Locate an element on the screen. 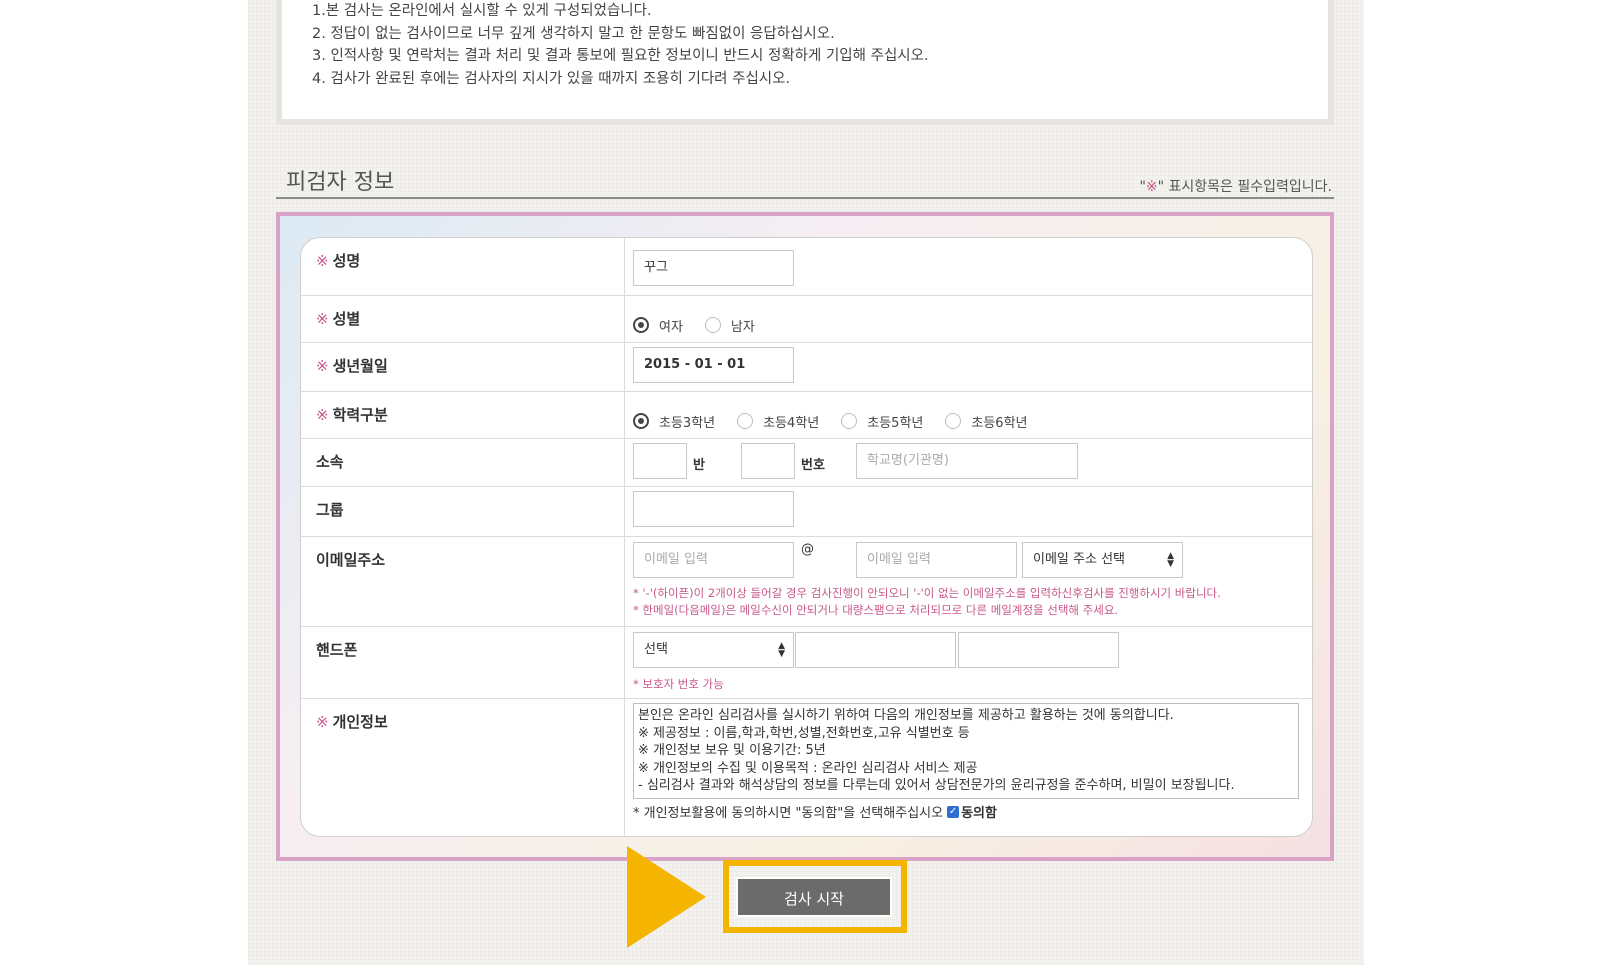  email-domain-input: 이메일 입력 is located at coordinates (936, 560).